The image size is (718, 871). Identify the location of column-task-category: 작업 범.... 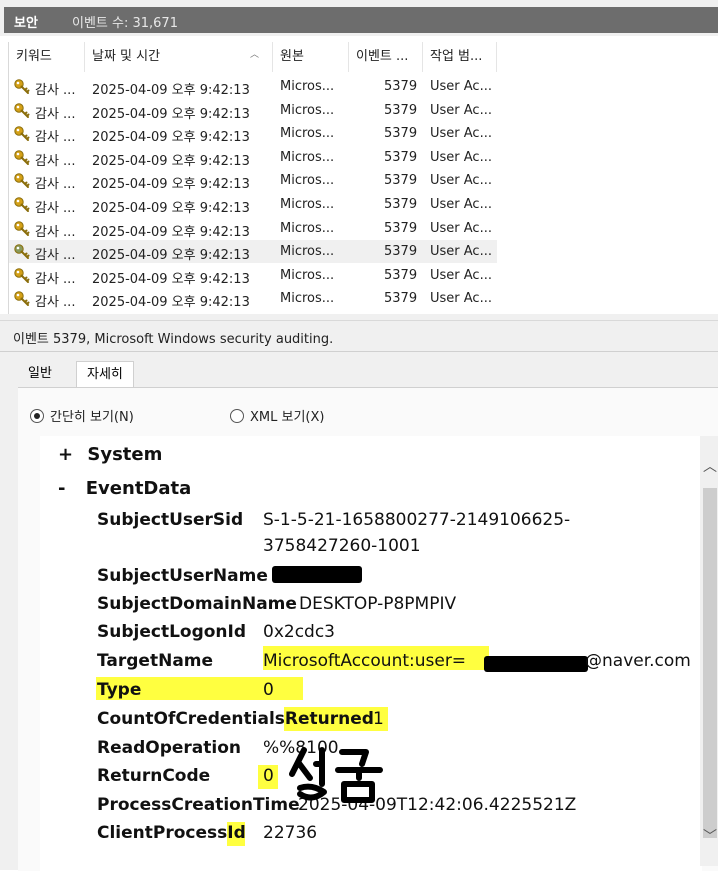
(460, 57).